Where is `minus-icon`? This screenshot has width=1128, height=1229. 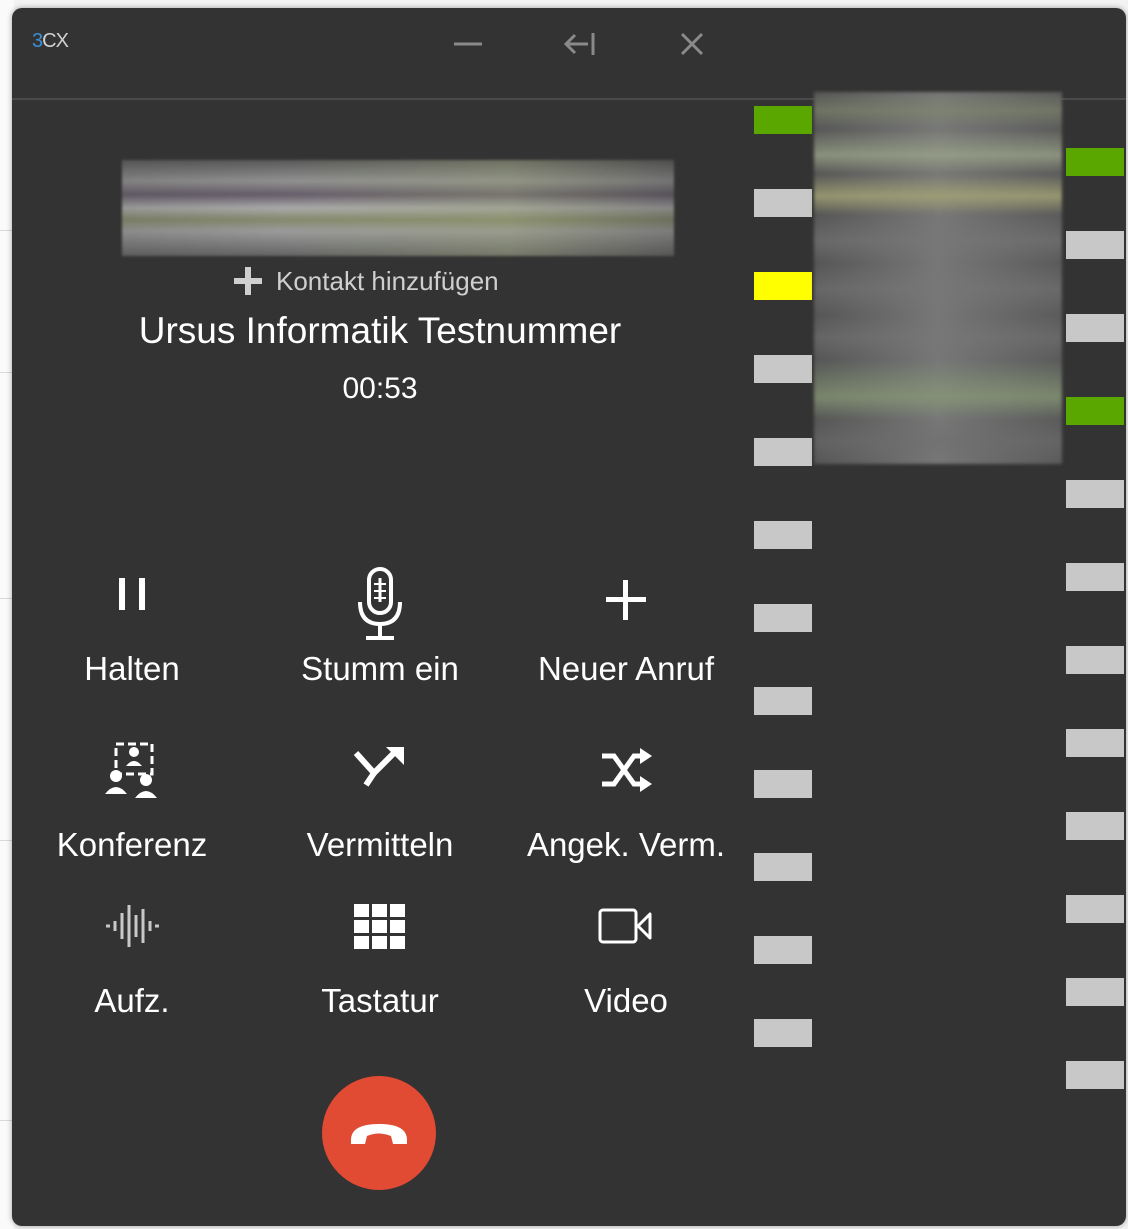 minus-icon is located at coordinates (468, 44).